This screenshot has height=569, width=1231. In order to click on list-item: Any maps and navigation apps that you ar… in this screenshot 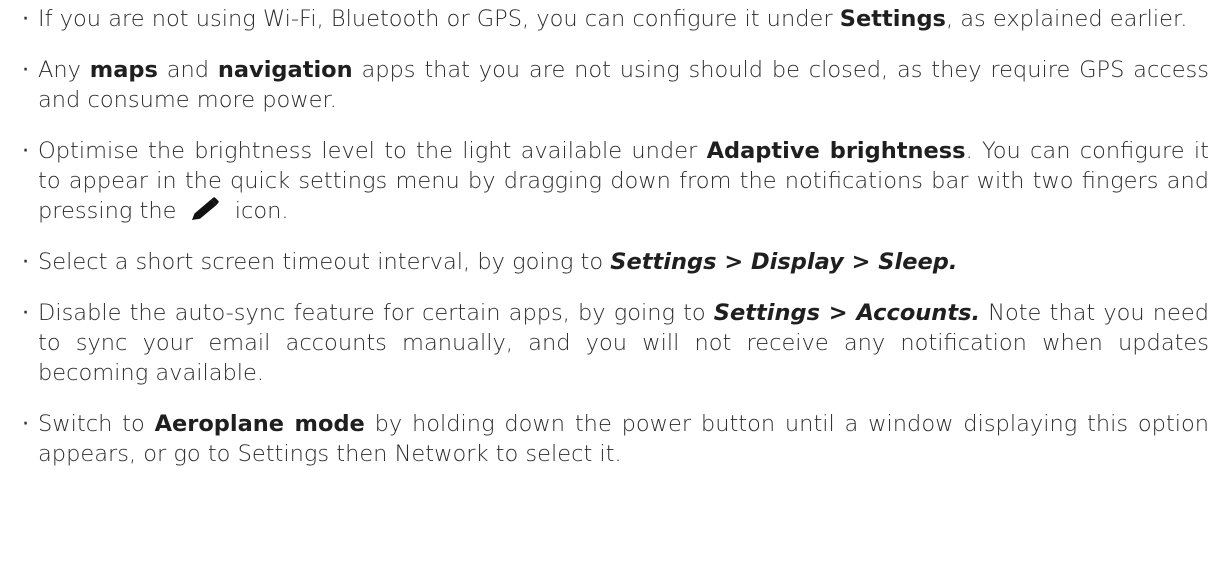, I will do `click(615, 85)`.